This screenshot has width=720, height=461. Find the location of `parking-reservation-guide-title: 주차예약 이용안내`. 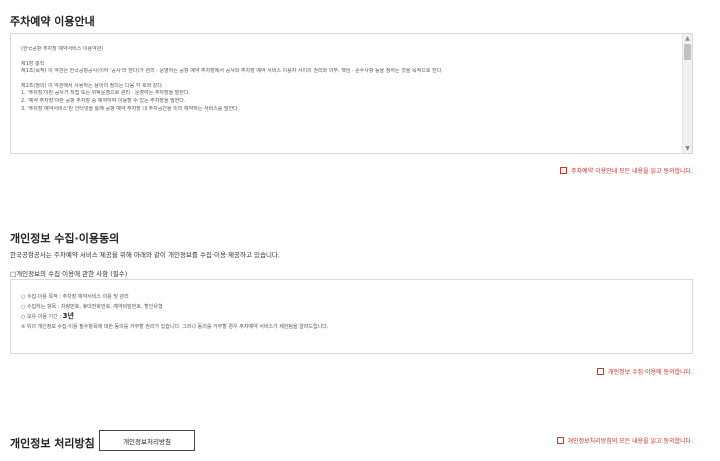

parking-reservation-guide-title: 주차예약 이용안내 is located at coordinates (52, 21).